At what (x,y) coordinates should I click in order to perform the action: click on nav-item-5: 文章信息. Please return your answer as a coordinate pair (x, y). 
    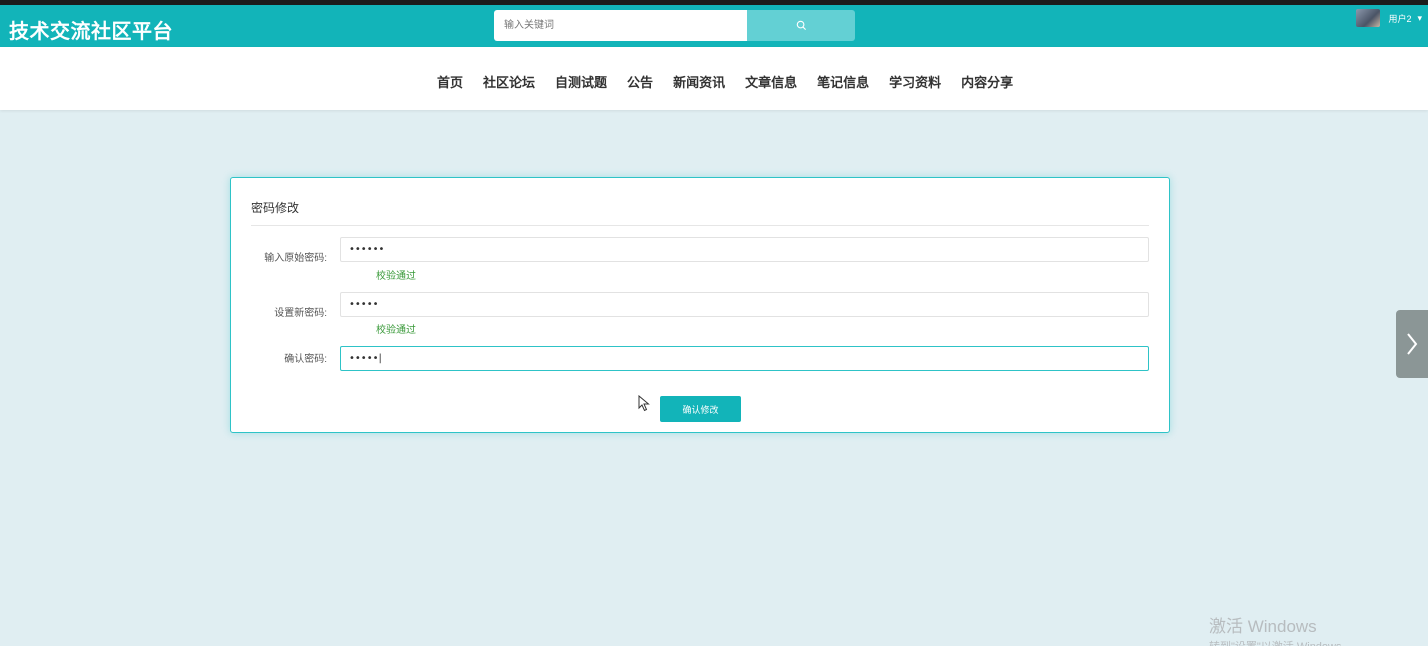
    Looking at the image, I should click on (771, 81).